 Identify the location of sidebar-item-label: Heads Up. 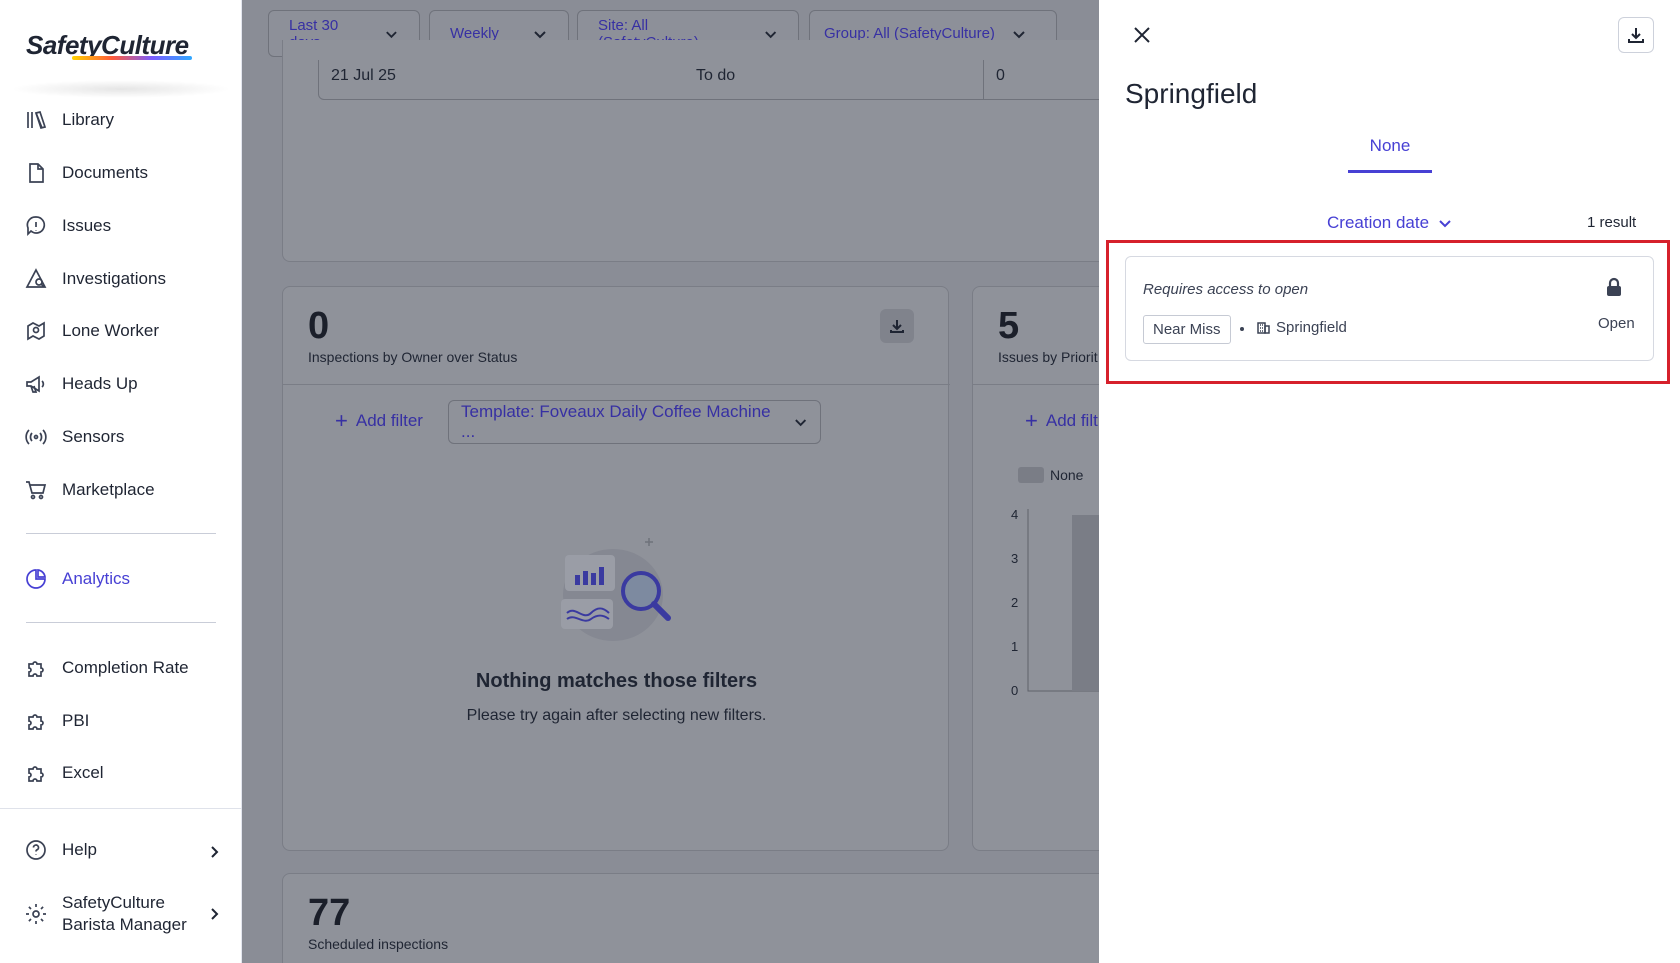
(100, 383).